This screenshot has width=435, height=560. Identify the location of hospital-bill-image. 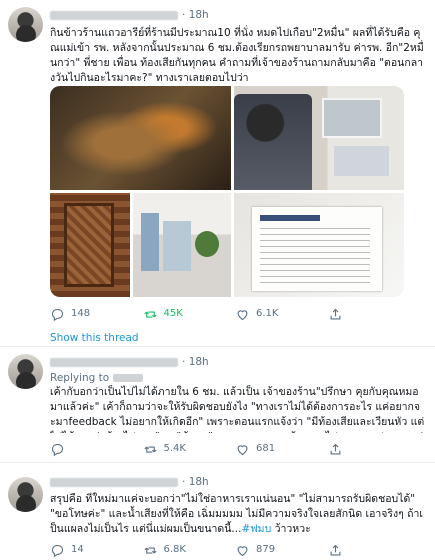
(319, 245).